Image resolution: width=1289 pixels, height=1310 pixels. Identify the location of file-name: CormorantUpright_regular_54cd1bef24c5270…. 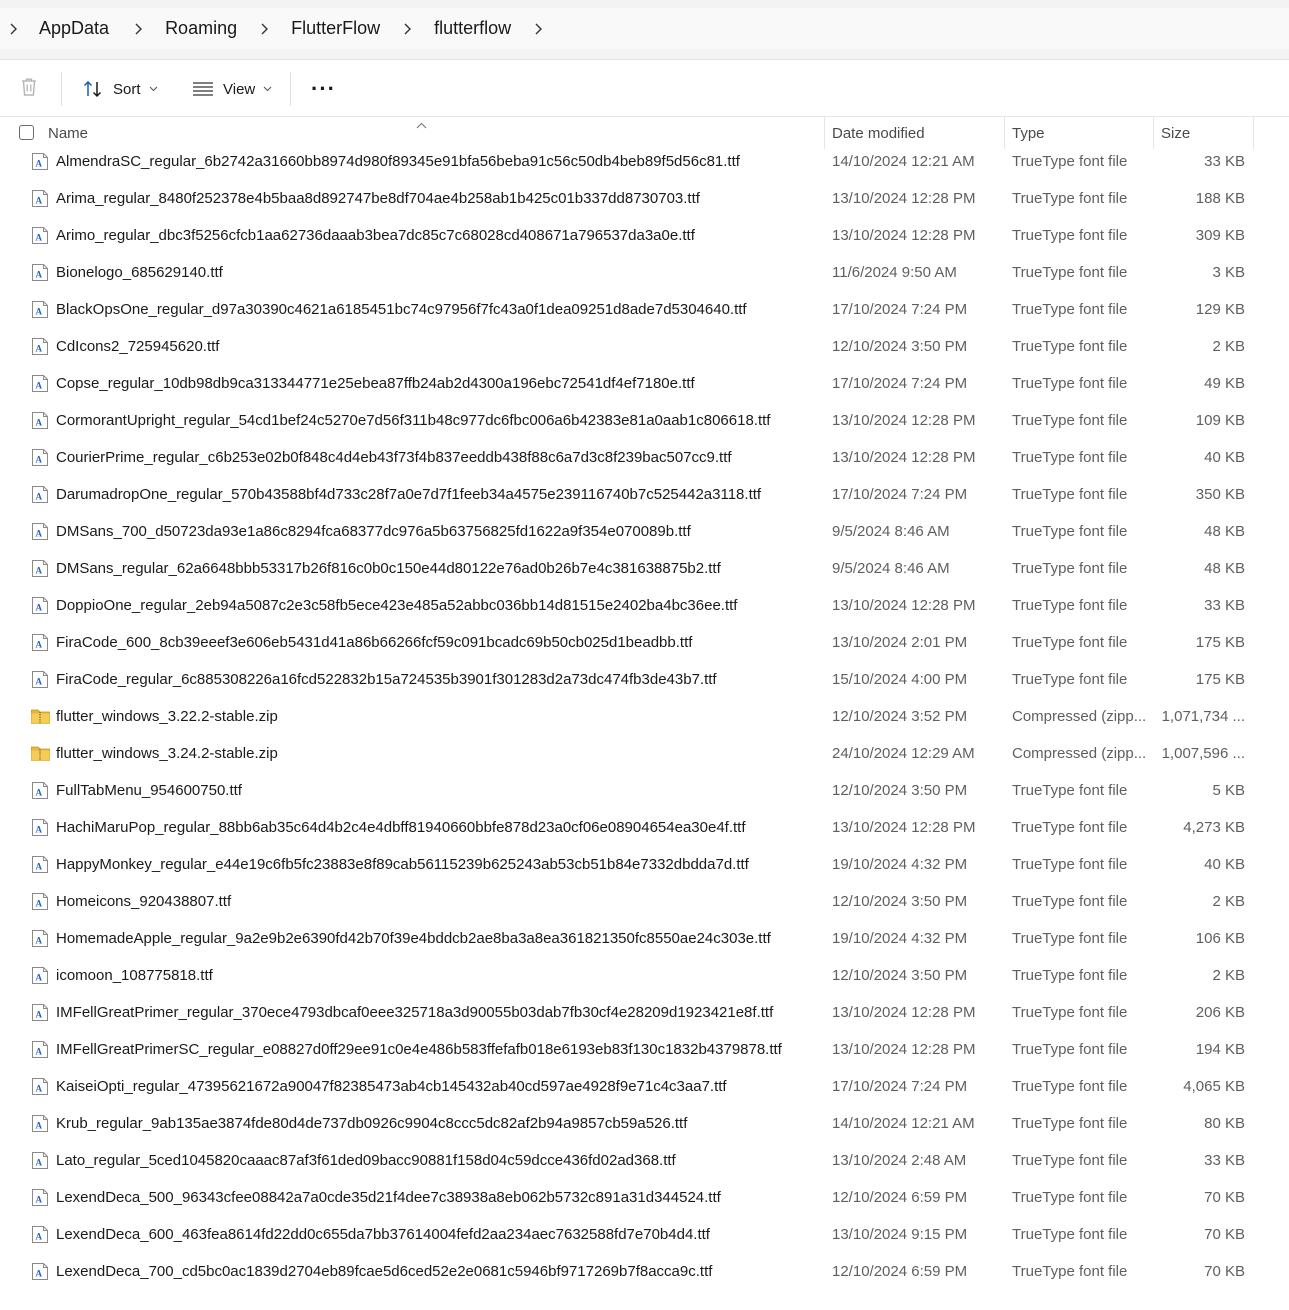
(413, 420).